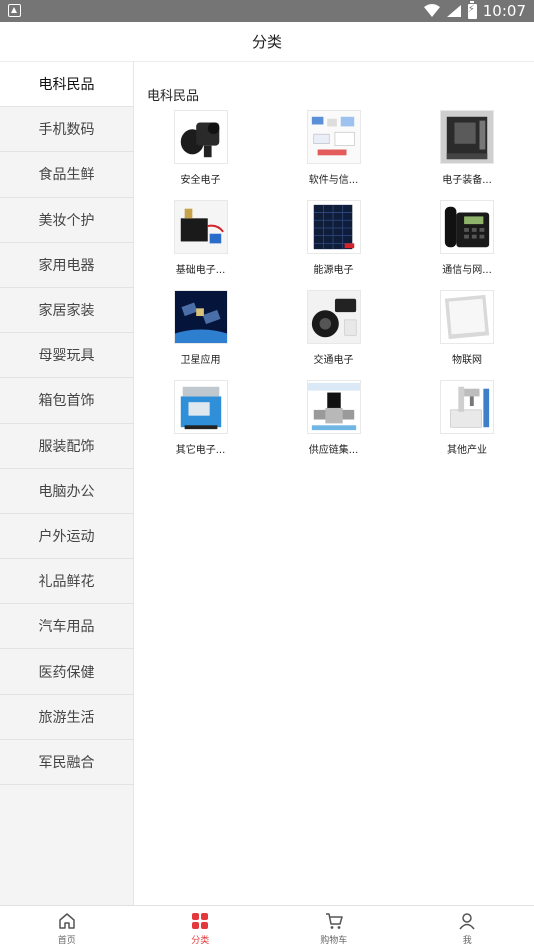 The height and width of the screenshot is (950, 534). I want to click on sidebar-item-bags: 箱包首饰, so click(66, 401).